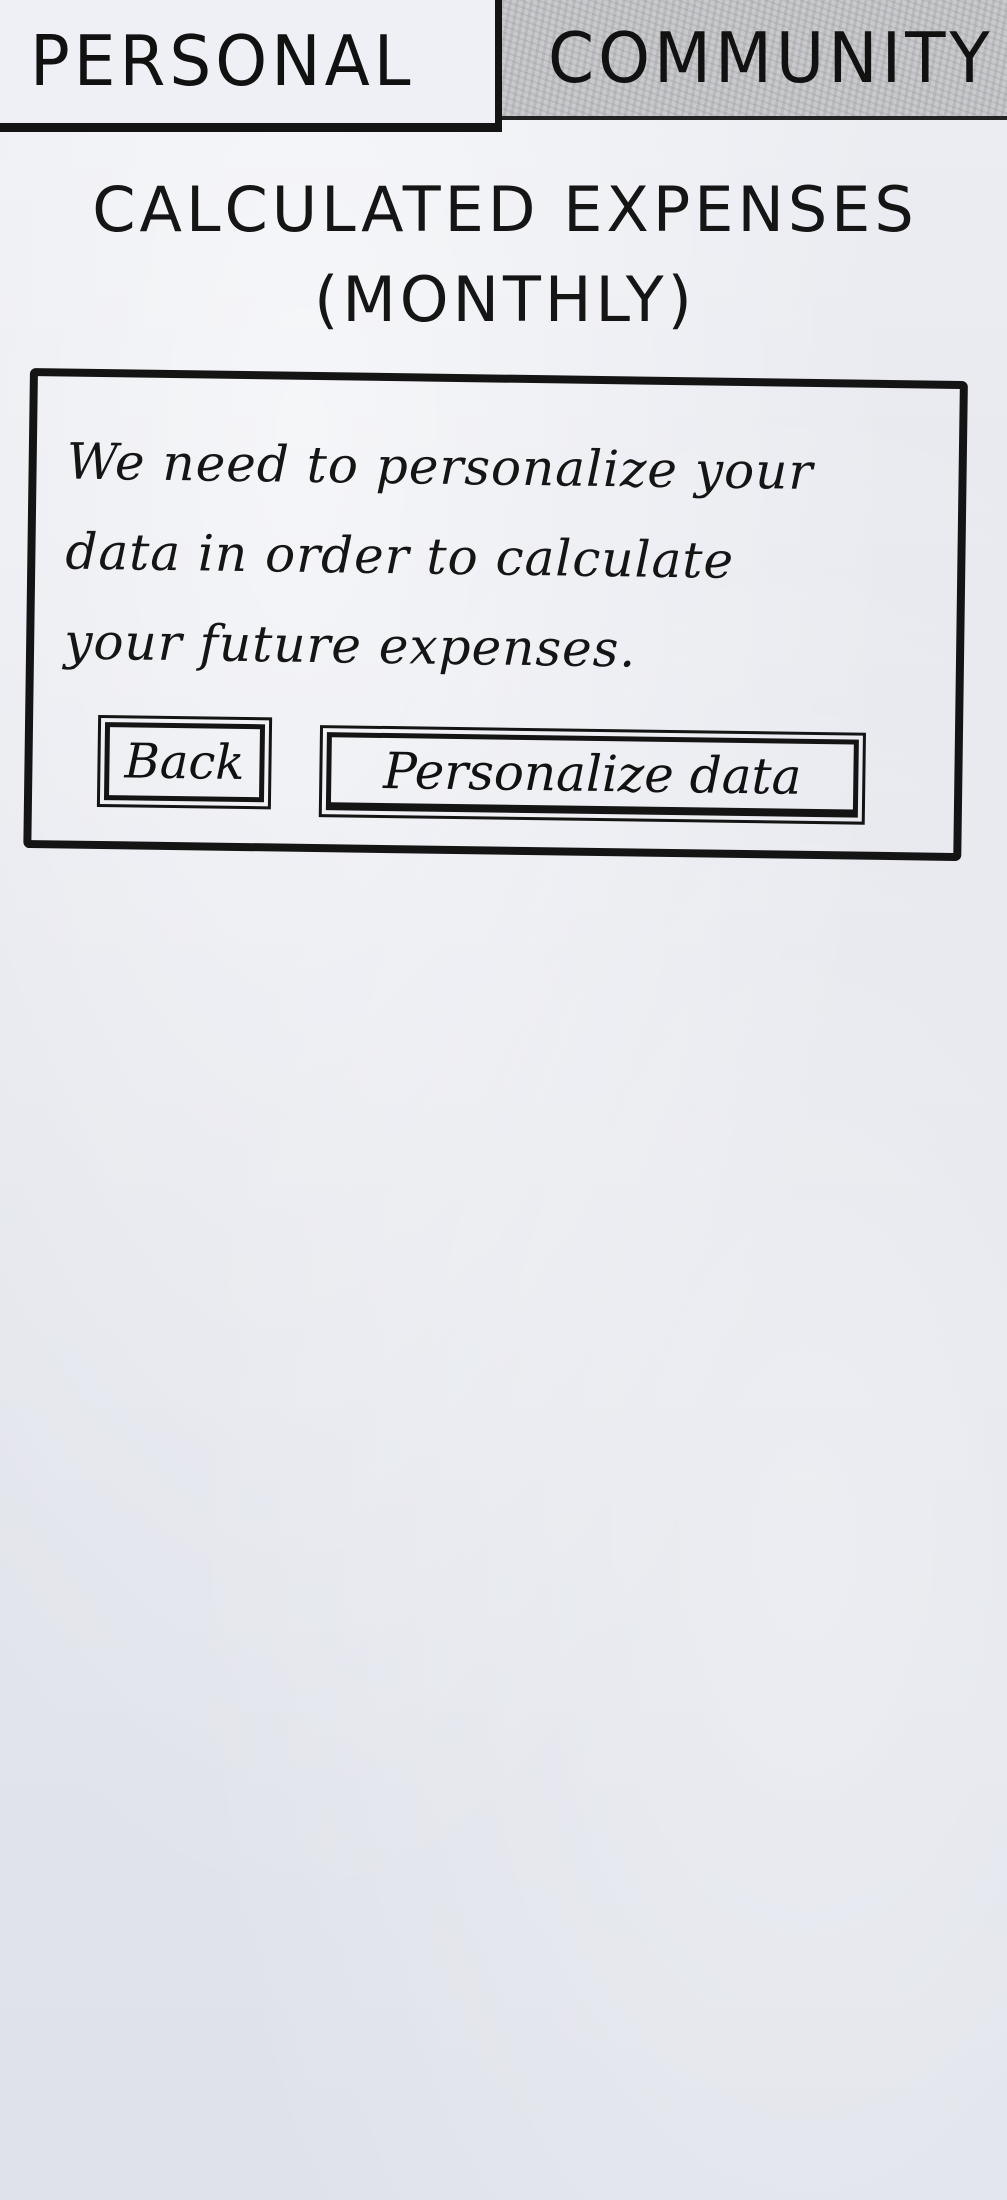 Image resolution: width=1007 pixels, height=2200 pixels. Describe the element at coordinates (440, 466) in the screenshot. I see `dialog-message-line-1: We need to personalize your` at that location.